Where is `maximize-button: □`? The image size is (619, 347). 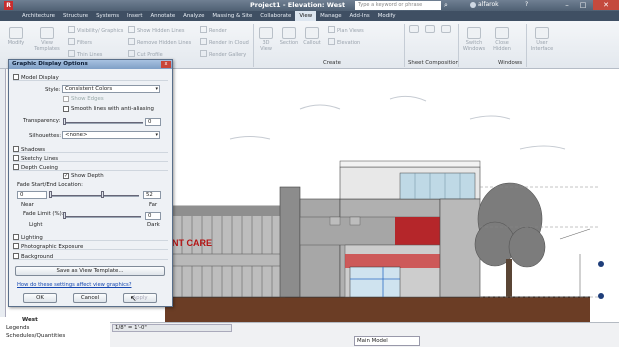 maximize-button: □ is located at coordinates (583, 5).